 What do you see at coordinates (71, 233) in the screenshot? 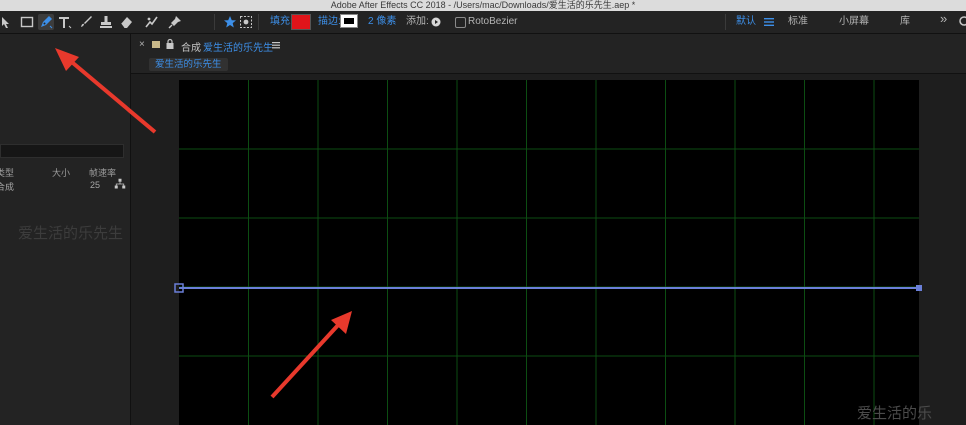
I see `watermark-text: 爱生活的乐先生` at bounding box center [71, 233].